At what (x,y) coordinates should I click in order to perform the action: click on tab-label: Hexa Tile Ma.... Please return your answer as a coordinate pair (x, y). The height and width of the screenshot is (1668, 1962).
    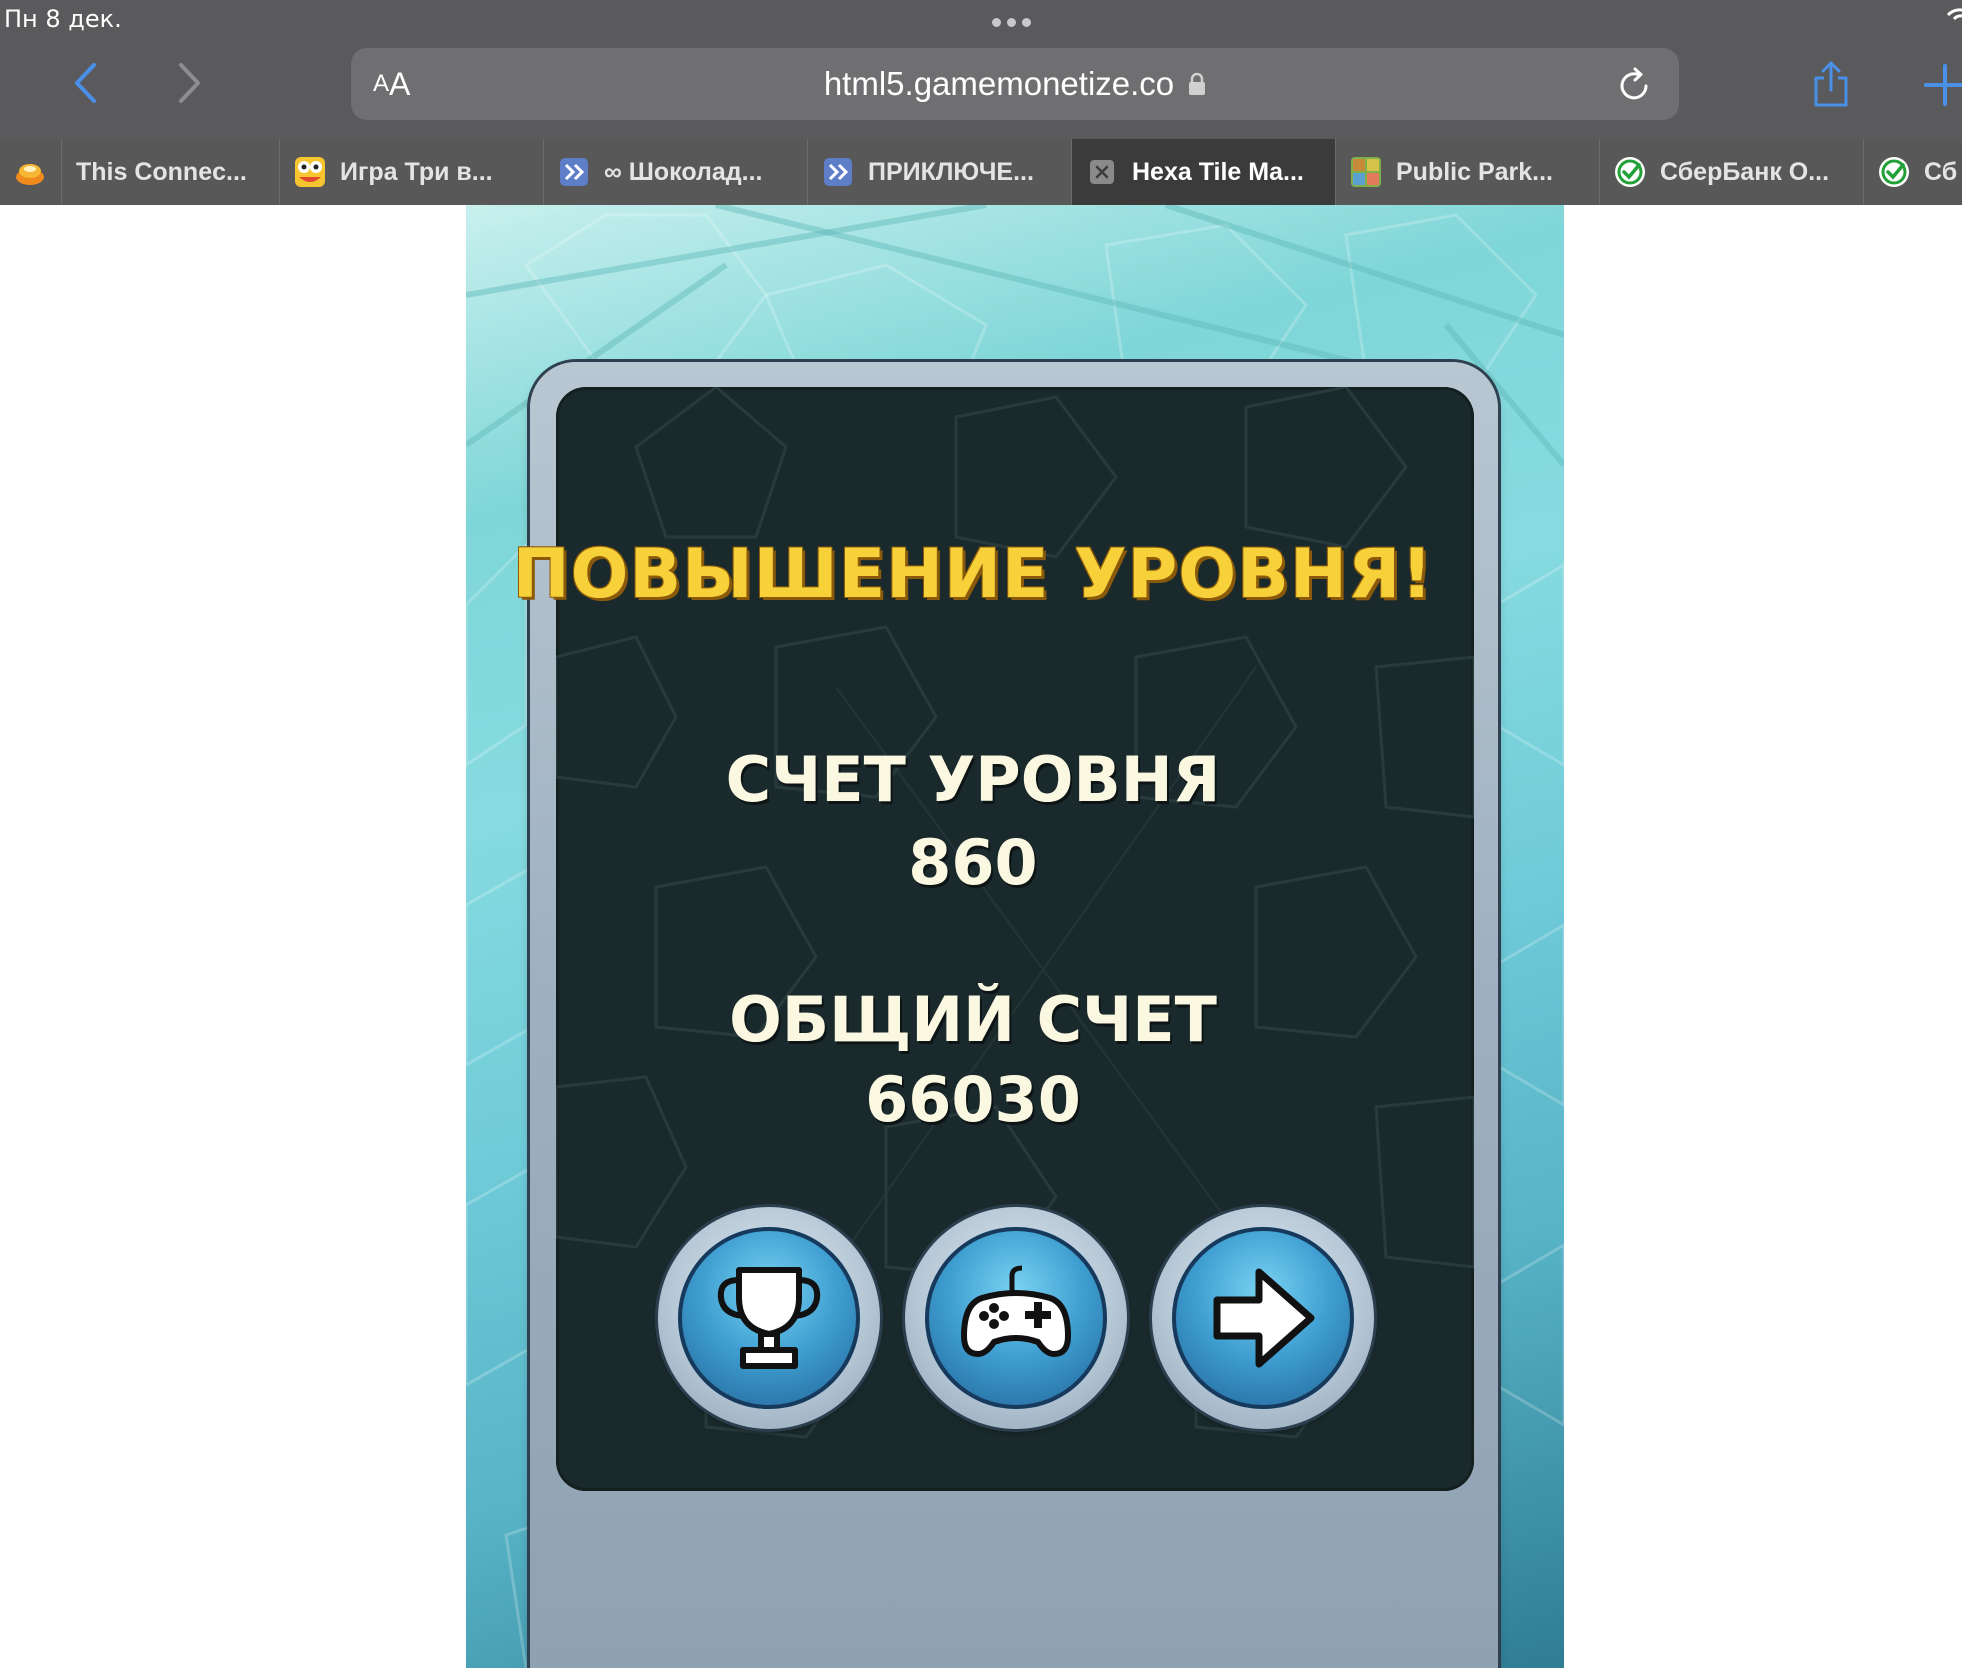
    Looking at the image, I should click on (1218, 171).